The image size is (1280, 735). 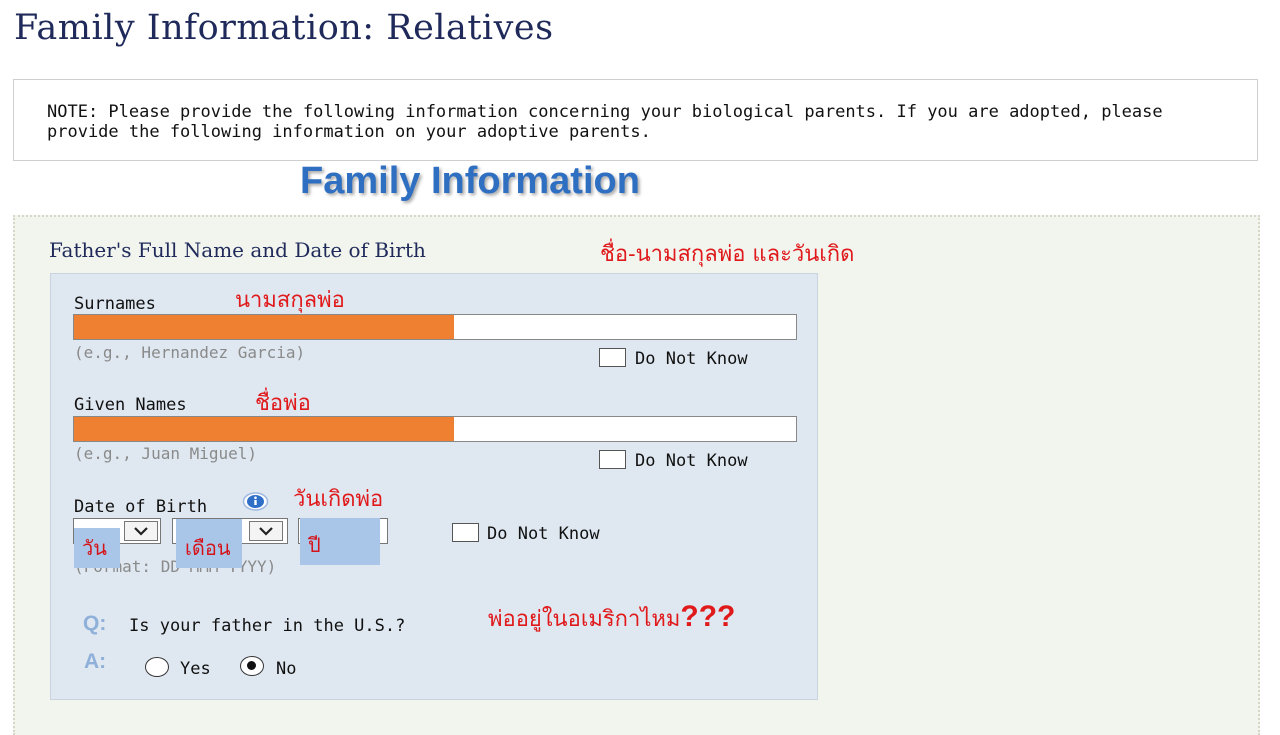 I want to click on given-names-annotation: ชื่อพ่อ, so click(x=283, y=403).